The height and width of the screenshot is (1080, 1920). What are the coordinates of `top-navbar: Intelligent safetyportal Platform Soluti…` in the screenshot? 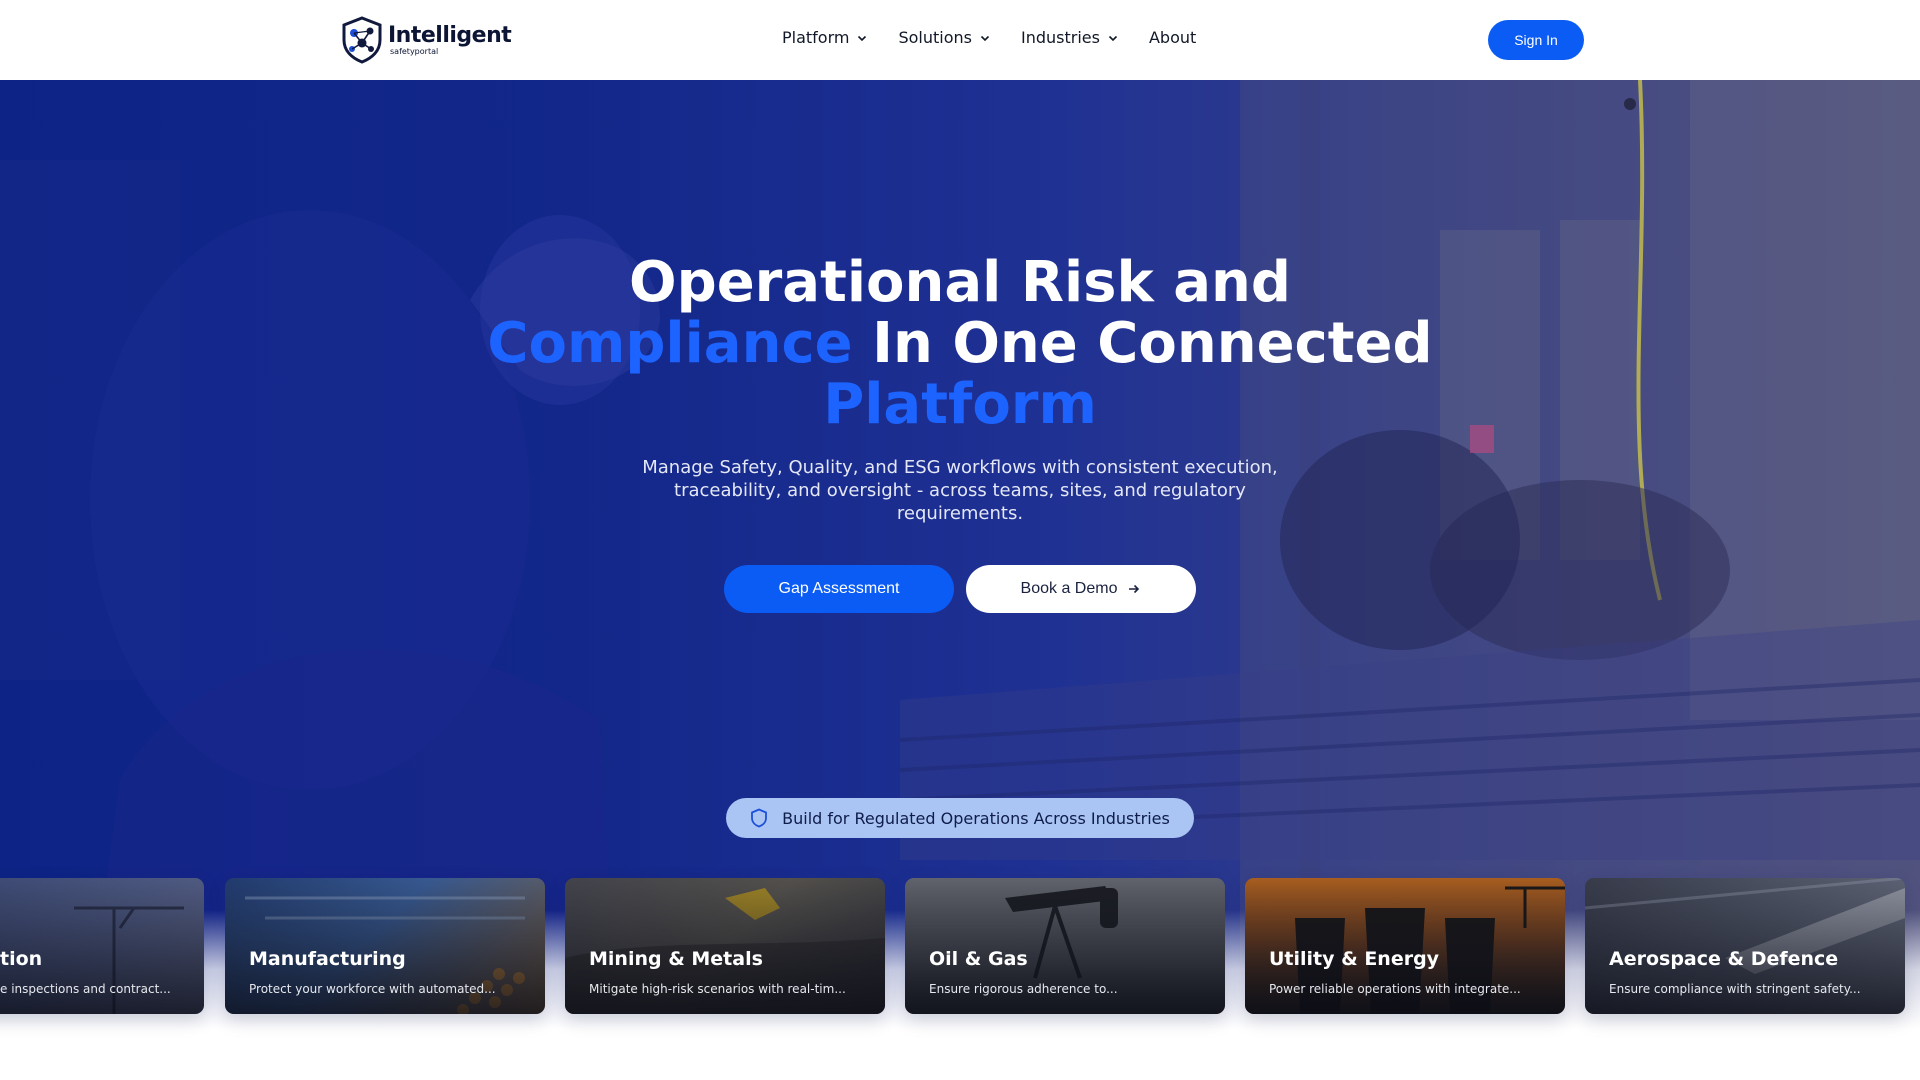 It's located at (960, 40).